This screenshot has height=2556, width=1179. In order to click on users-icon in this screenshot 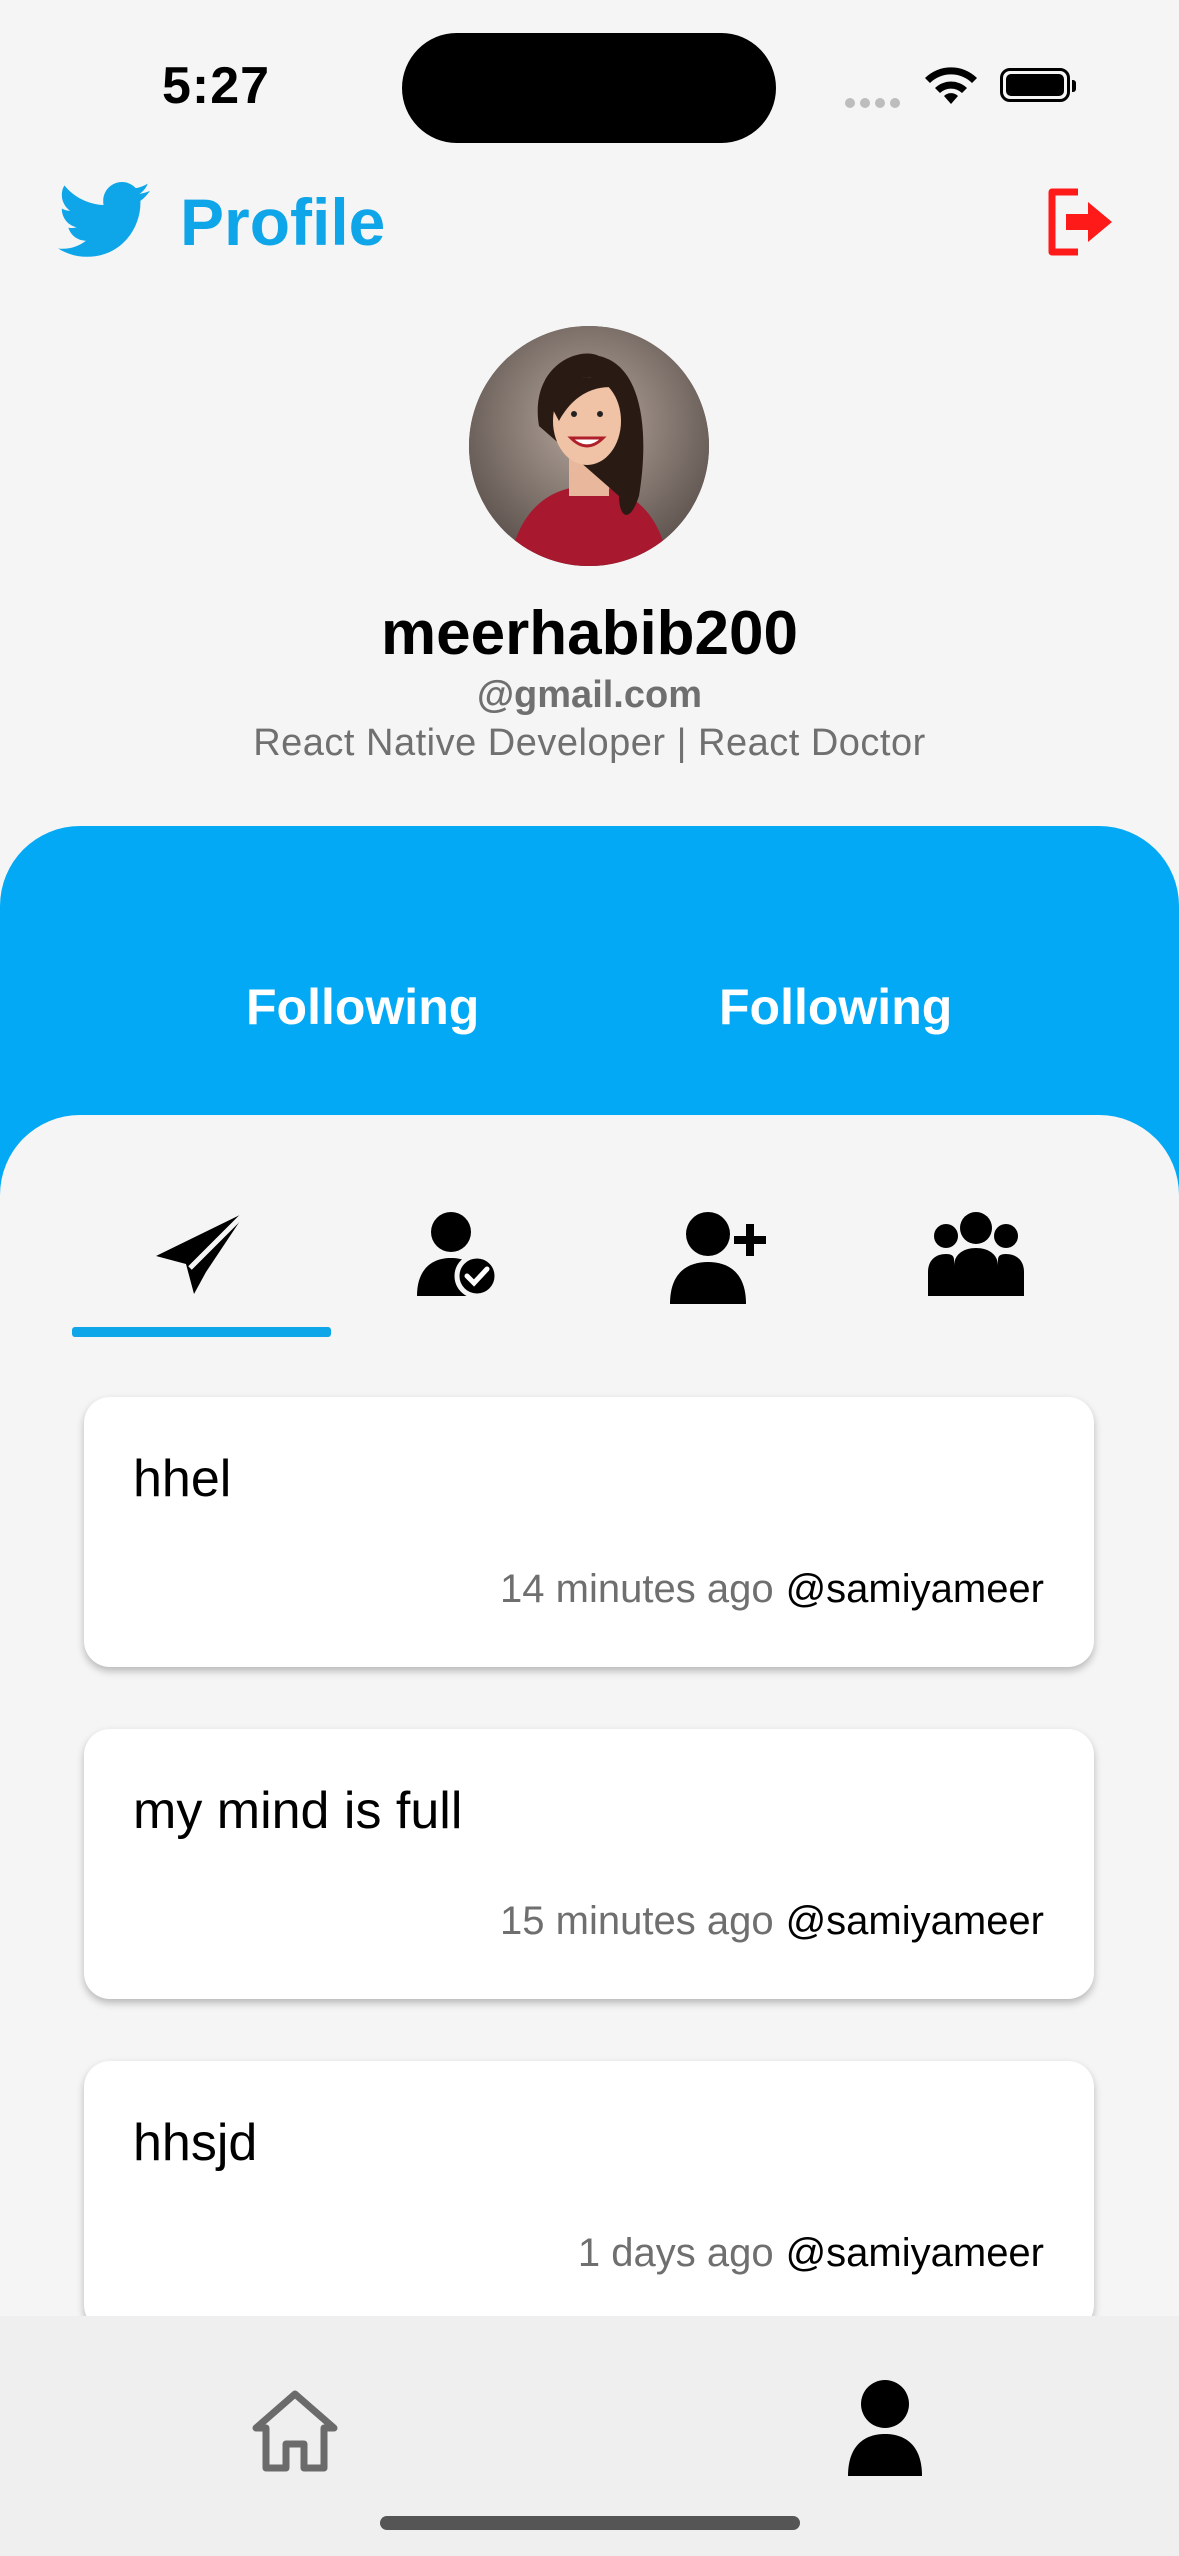, I will do `click(976, 1254)`.